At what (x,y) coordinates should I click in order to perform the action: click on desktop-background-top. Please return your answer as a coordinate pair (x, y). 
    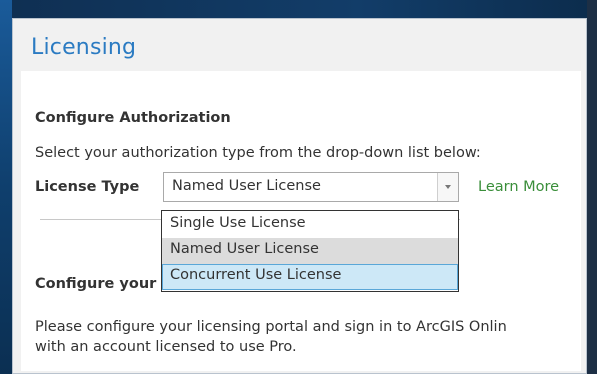
    Looking at the image, I should click on (298, 10).